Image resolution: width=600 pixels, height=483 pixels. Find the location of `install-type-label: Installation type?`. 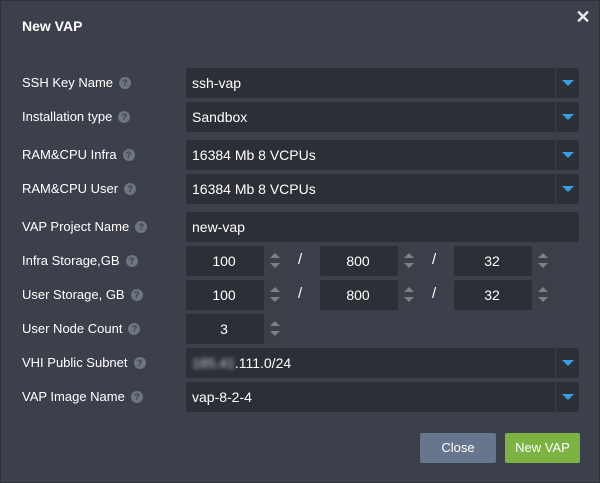

install-type-label: Installation type? is located at coordinates (76, 116).